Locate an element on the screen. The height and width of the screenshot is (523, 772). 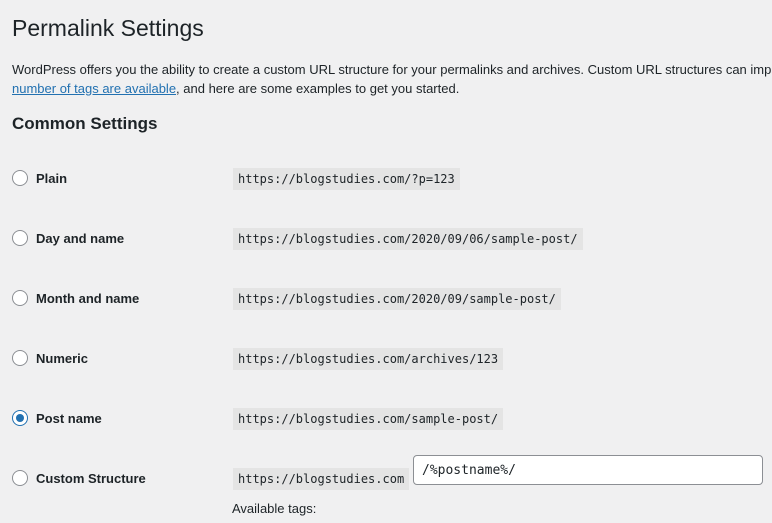
section-title-common-settings: Common Settings is located at coordinates (85, 123).